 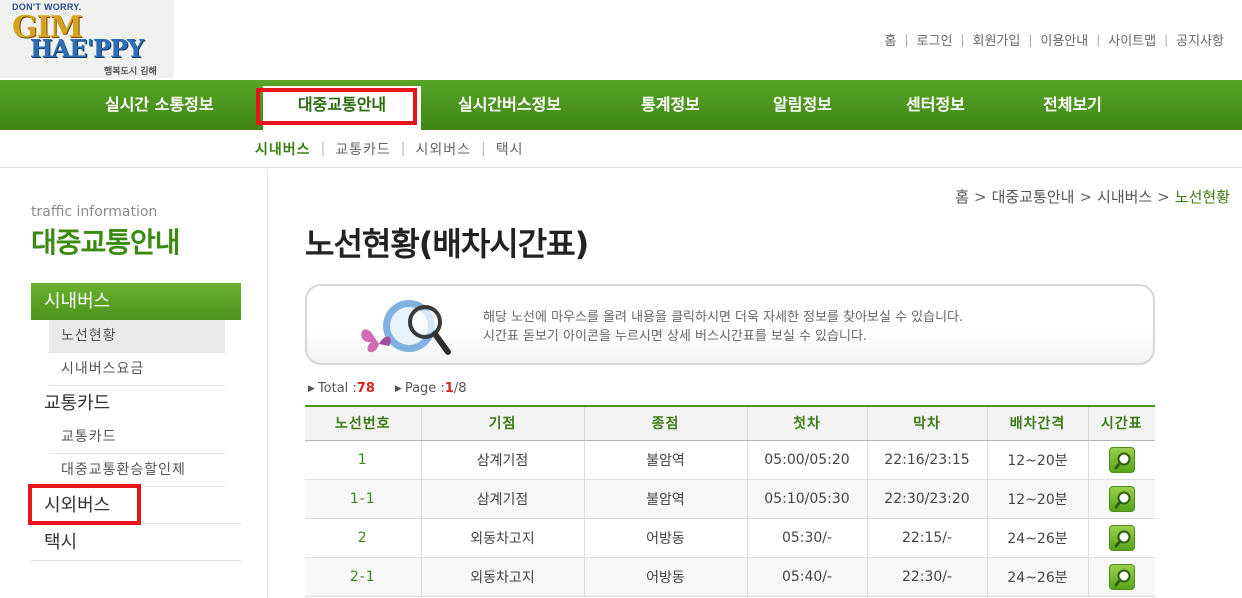 I want to click on side-menu-en-title: traffic information, so click(x=94, y=212).